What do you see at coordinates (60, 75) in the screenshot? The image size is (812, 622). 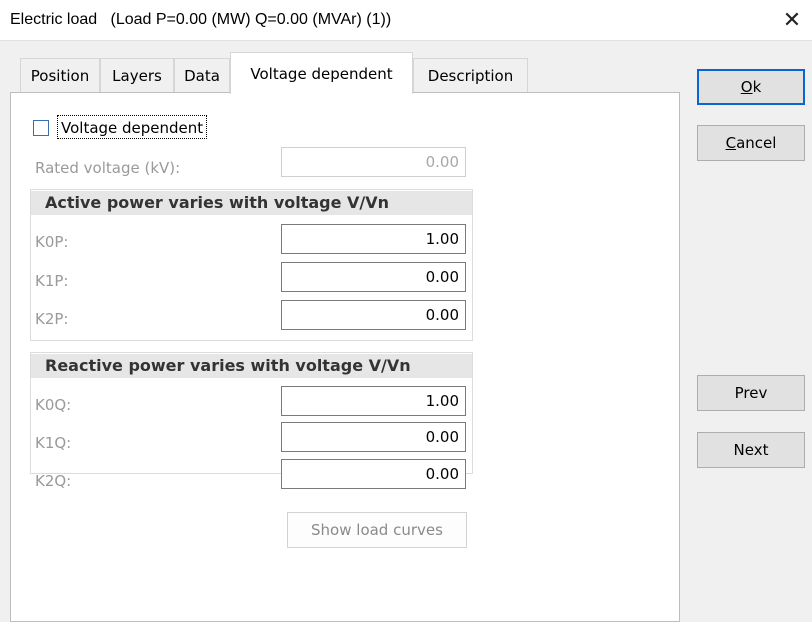 I see `tab-position: Position` at bounding box center [60, 75].